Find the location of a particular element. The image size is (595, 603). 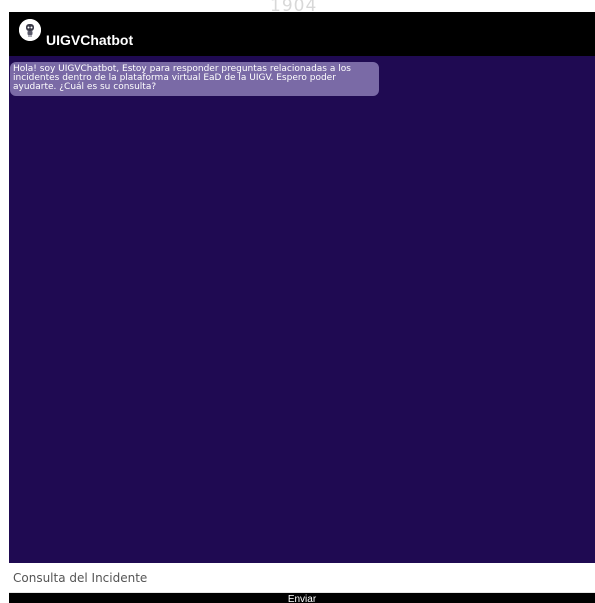

incident-query-input is located at coordinates (302, 577).